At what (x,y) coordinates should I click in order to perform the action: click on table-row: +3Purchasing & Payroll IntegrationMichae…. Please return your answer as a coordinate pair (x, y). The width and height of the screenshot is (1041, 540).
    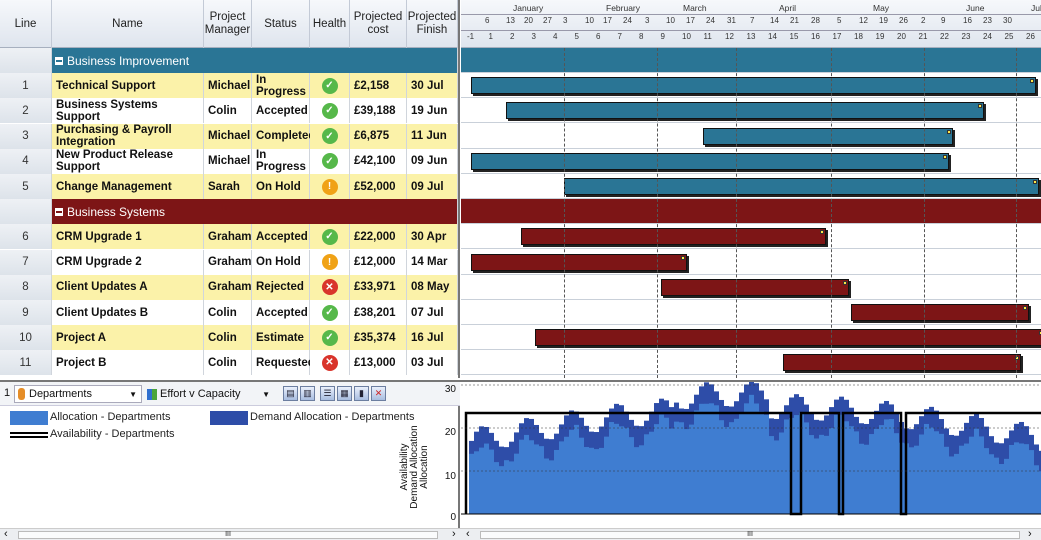
    Looking at the image, I should click on (229, 136).